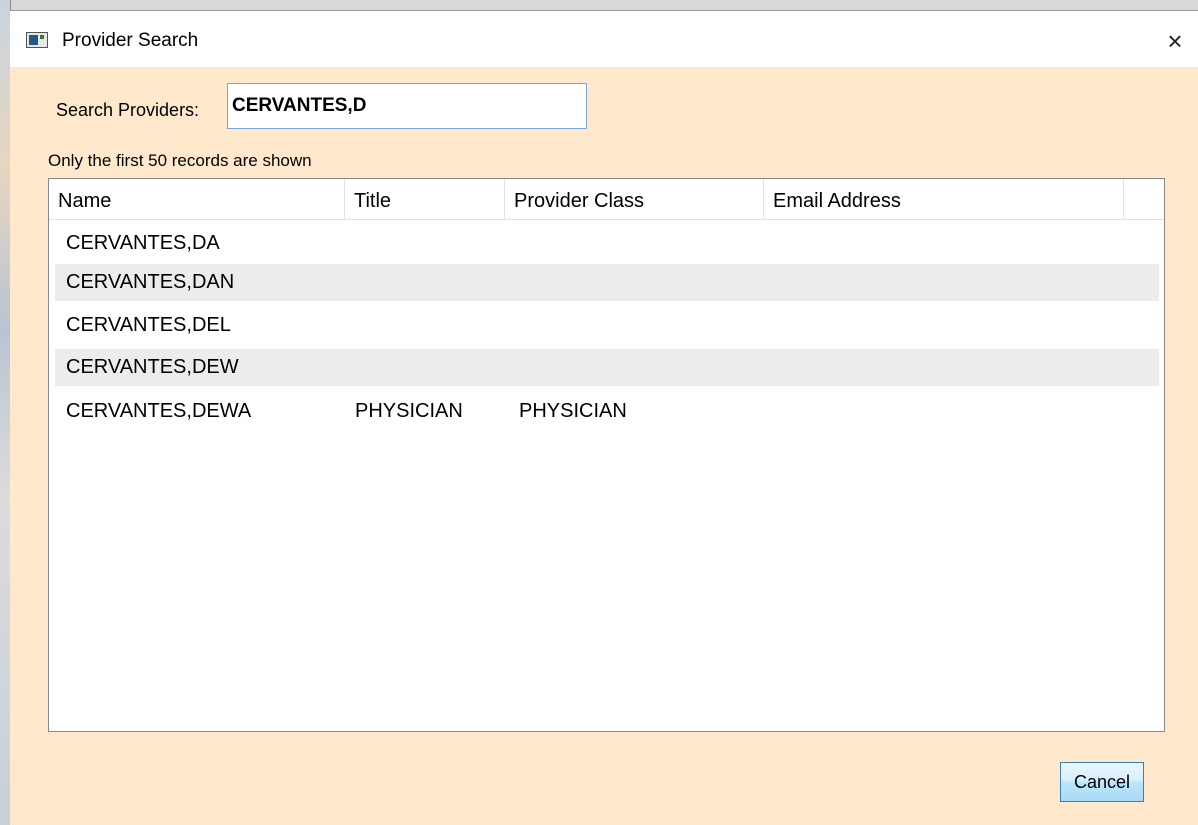 The width and height of the screenshot is (1198, 825). I want to click on search-input, so click(407, 106).